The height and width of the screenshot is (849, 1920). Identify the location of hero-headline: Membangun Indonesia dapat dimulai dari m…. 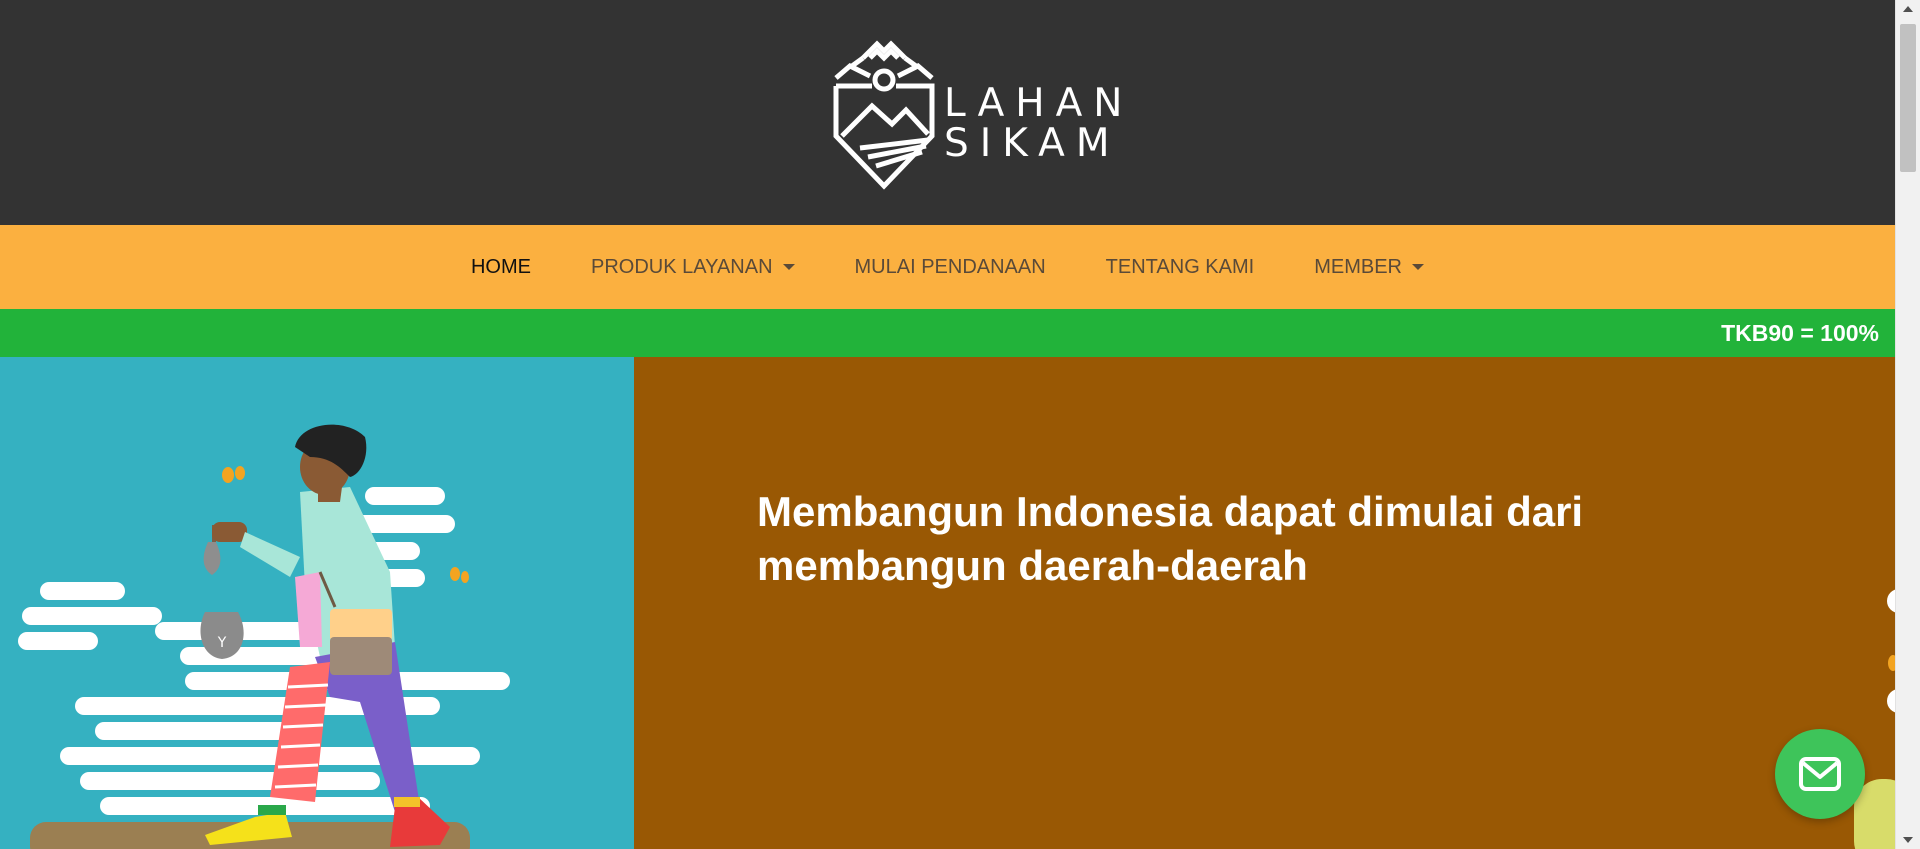
(1170, 538).